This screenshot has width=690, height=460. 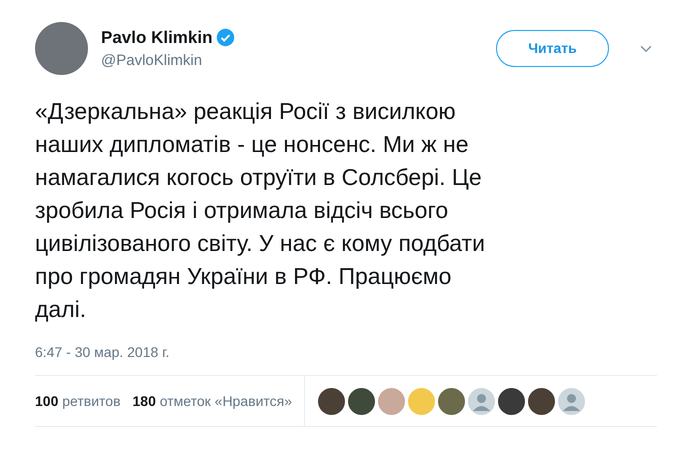 What do you see at coordinates (78, 401) in the screenshot?
I see `engagement-stat: 100 ретвитов` at bounding box center [78, 401].